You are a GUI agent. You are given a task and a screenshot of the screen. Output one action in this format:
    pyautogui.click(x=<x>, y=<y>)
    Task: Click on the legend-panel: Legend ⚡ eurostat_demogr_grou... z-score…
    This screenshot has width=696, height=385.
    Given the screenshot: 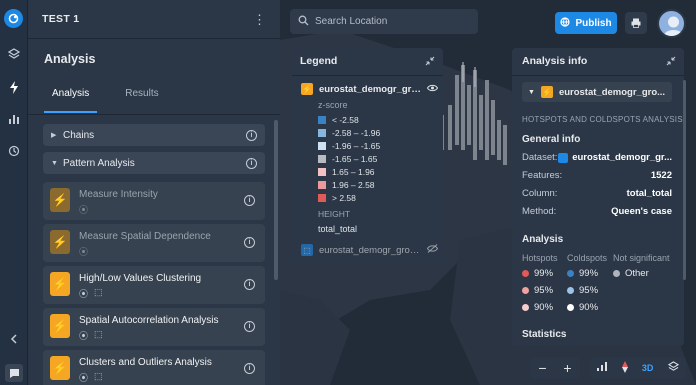 What is the action you would take?
    pyautogui.click(x=367, y=157)
    